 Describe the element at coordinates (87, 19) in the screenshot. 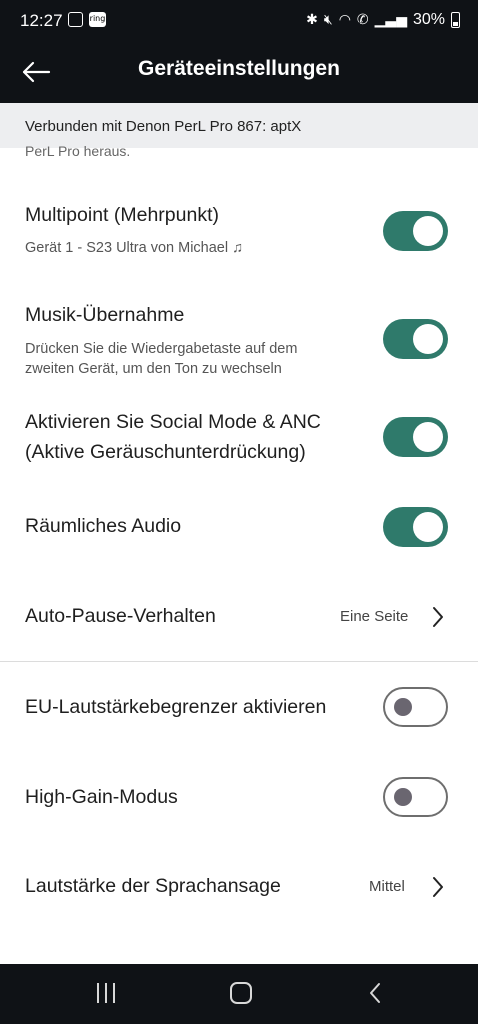

I see `notification-icons: ring` at that location.